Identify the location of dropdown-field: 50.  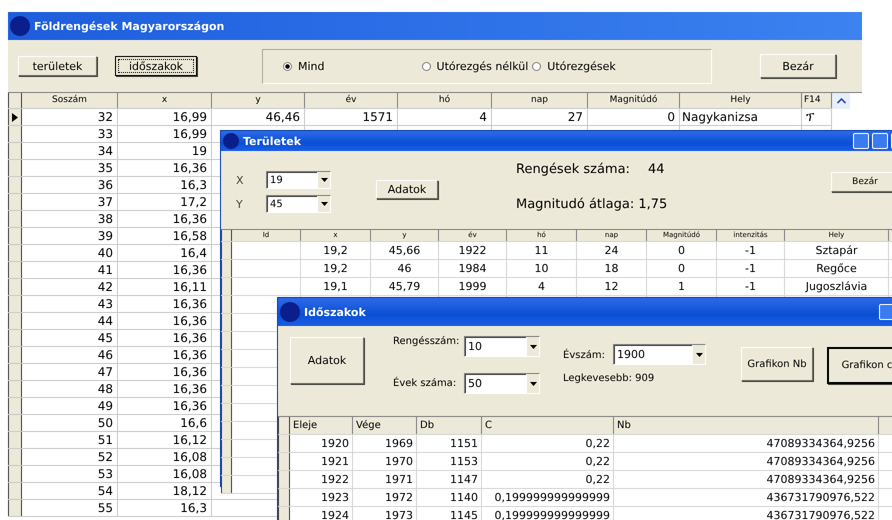
(502, 383).